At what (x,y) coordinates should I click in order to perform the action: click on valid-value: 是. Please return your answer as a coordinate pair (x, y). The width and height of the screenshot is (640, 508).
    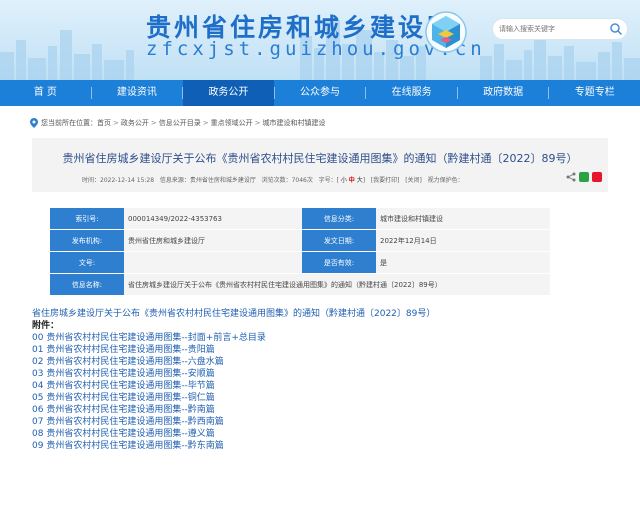
    Looking at the image, I should click on (463, 263).